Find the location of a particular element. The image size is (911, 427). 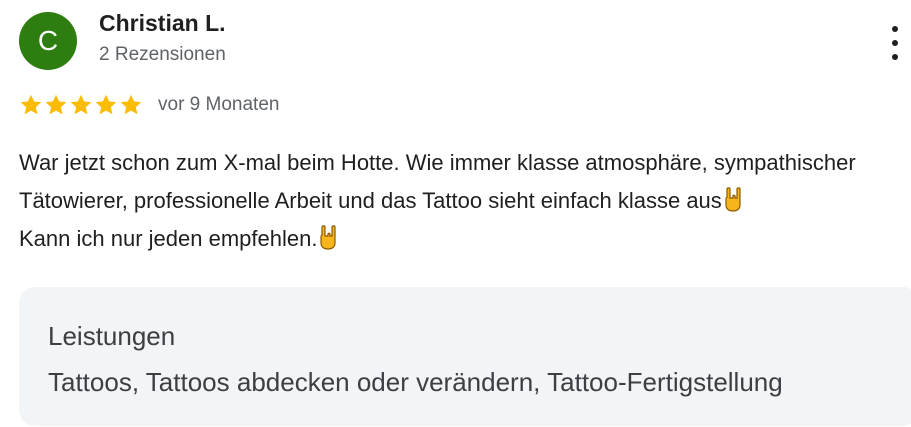

author-name: Christian L. is located at coordinates (162, 23).